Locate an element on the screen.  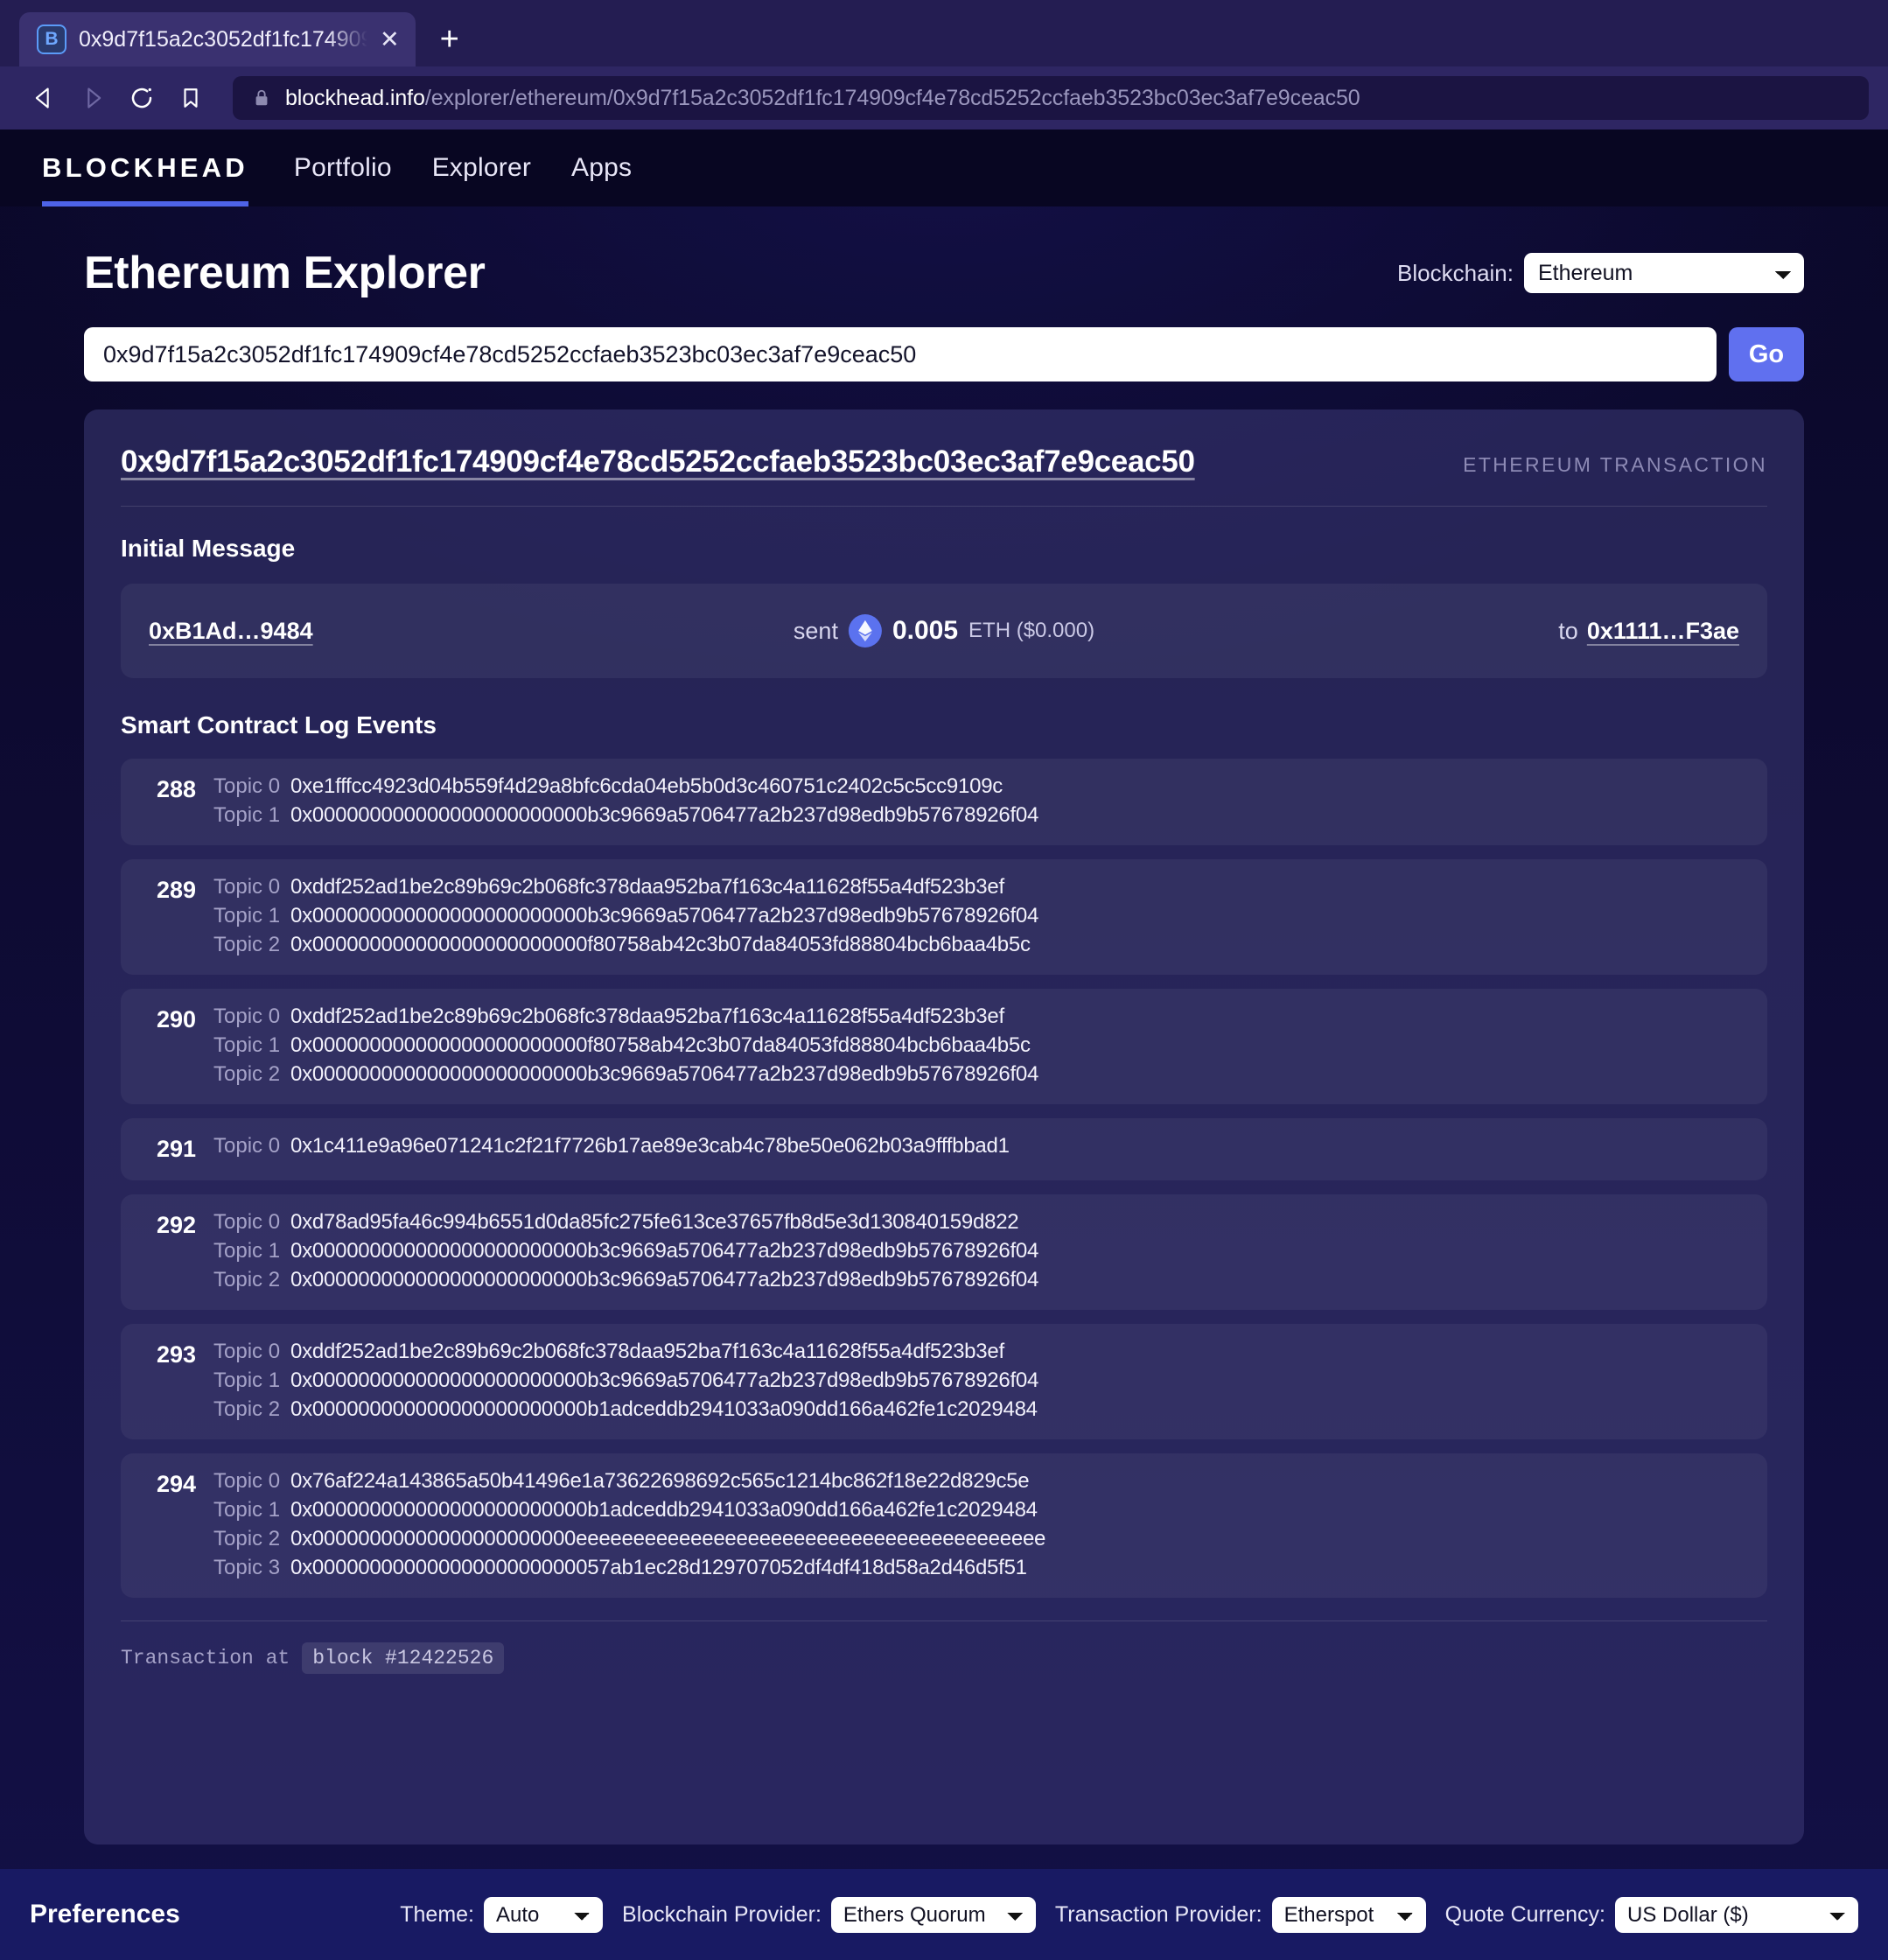
quote-currency-select: US Dollar ($) is located at coordinates (1736, 1914).